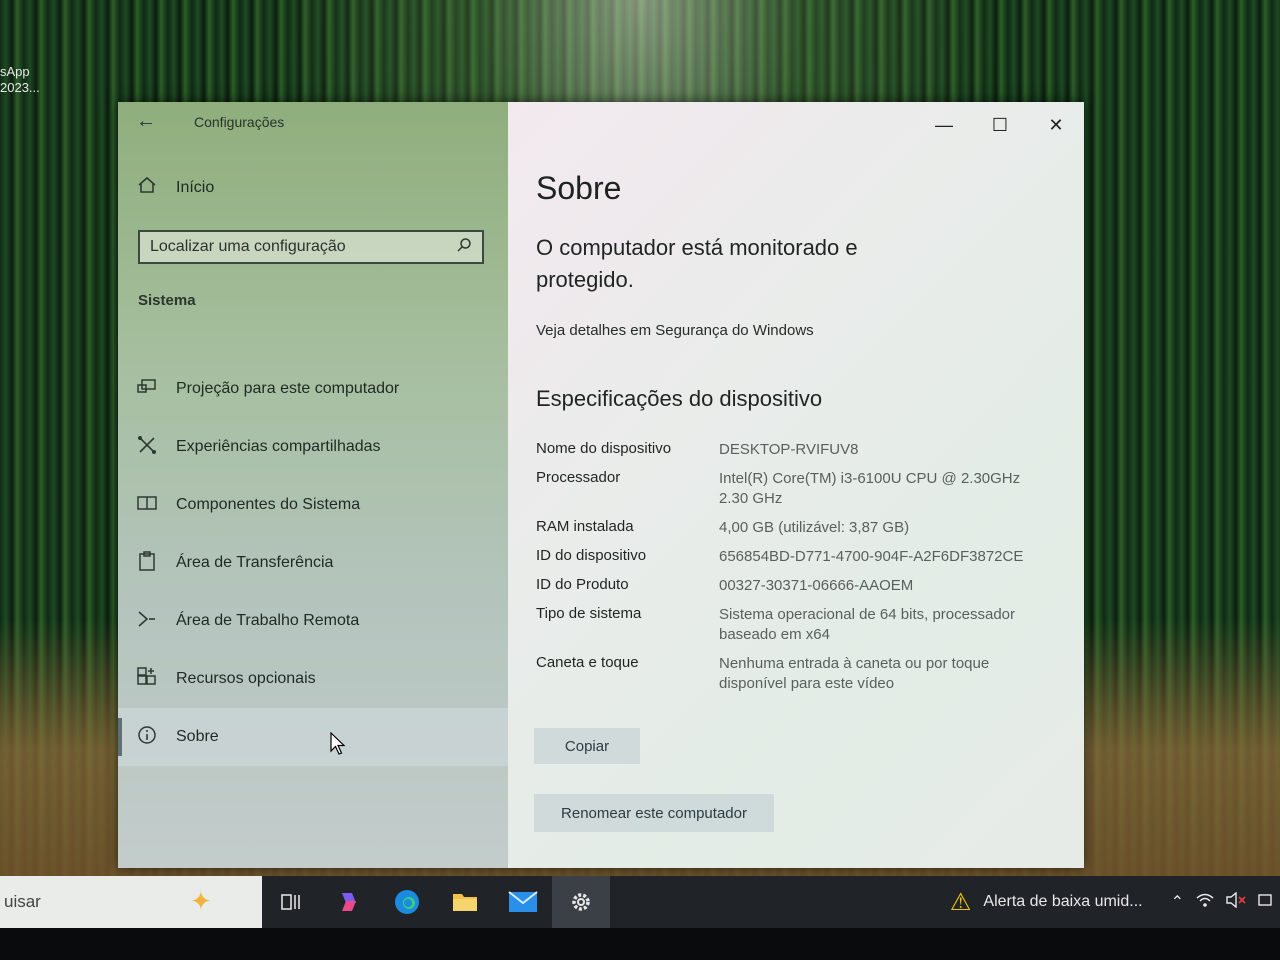  What do you see at coordinates (349, 902) in the screenshot?
I see `copilot-icon` at bounding box center [349, 902].